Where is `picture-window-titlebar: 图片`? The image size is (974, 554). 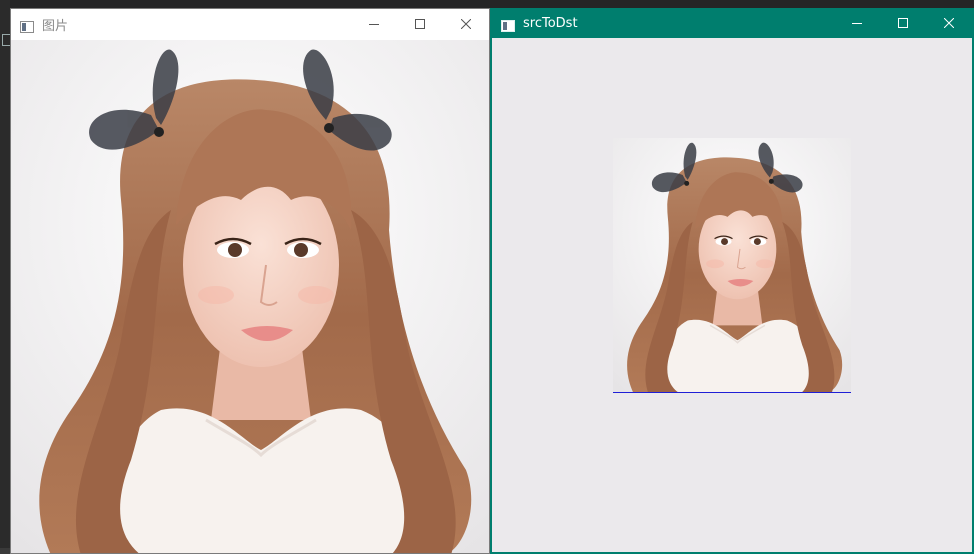 picture-window-titlebar: 图片 is located at coordinates (250, 24).